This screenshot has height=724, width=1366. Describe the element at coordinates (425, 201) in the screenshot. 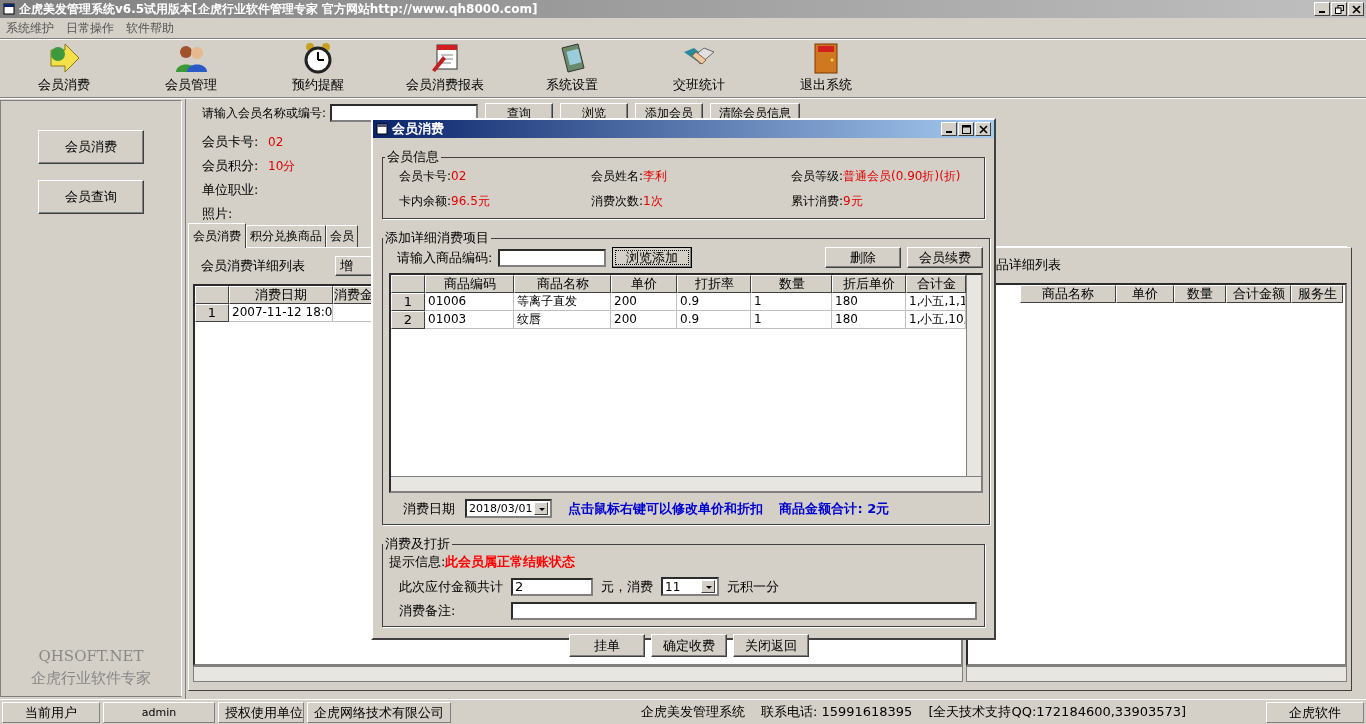

I see `field-label: 卡内余额:` at that location.